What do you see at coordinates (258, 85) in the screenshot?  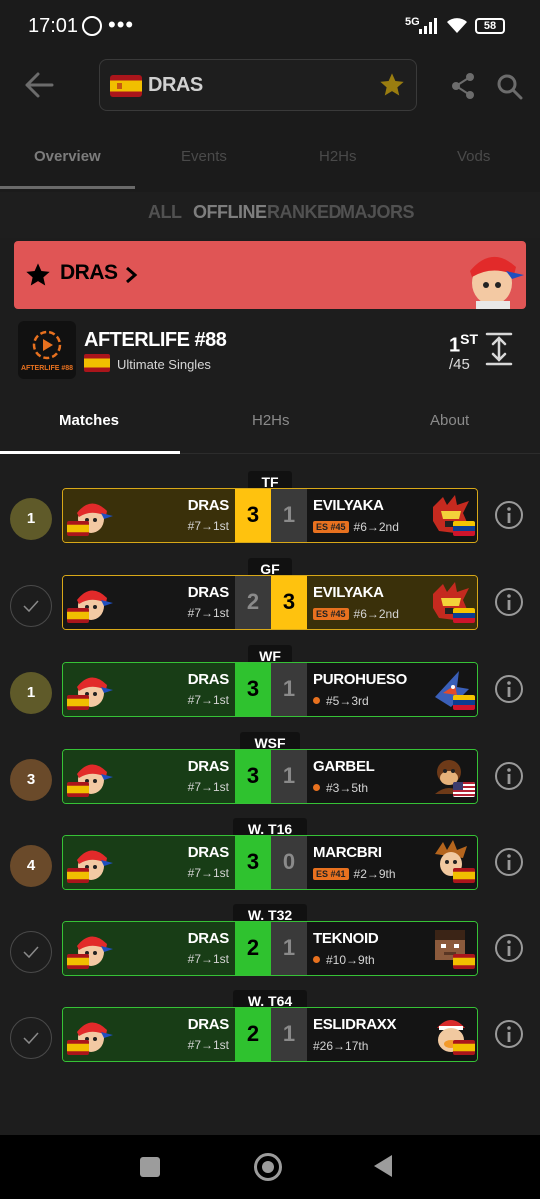 I see `player-header: DRAS` at bounding box center [258, 85].